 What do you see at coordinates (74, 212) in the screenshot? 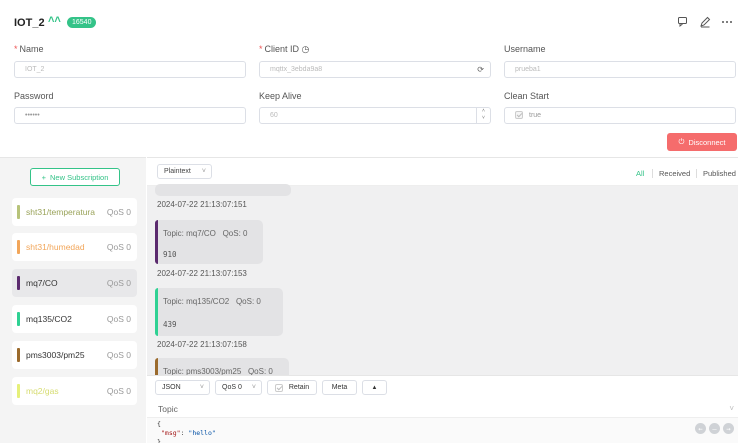
I see `subscription-item: sht31/temperatura QoS 0` at bounding box center [74, 212].